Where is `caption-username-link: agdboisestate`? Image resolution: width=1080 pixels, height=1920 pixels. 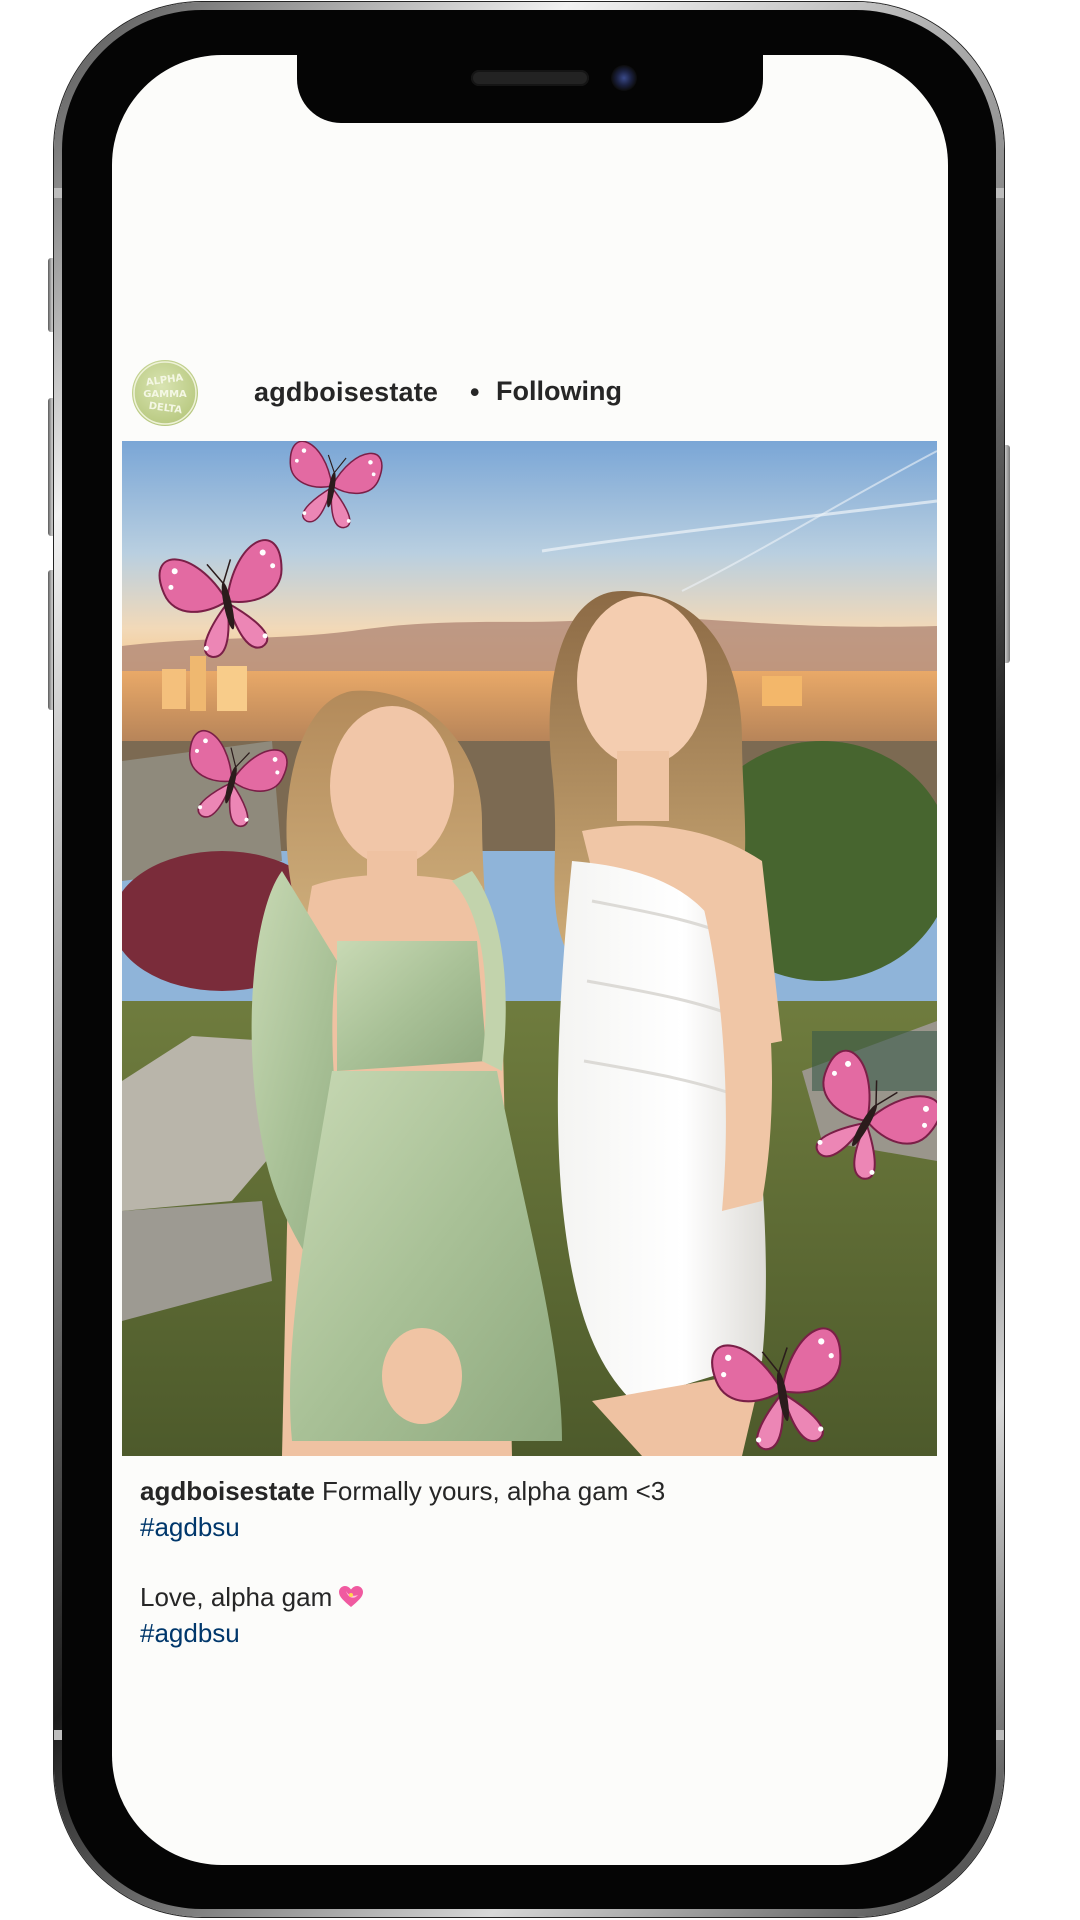 caption-username-link: agdboisestate is located at coordinates (227, 1491).